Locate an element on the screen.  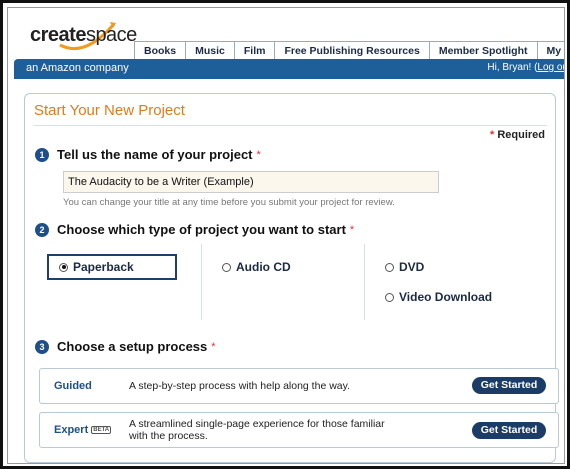
nav-free-publishing-resources: Free Publishing Resources is located at coordinates (352, 51).